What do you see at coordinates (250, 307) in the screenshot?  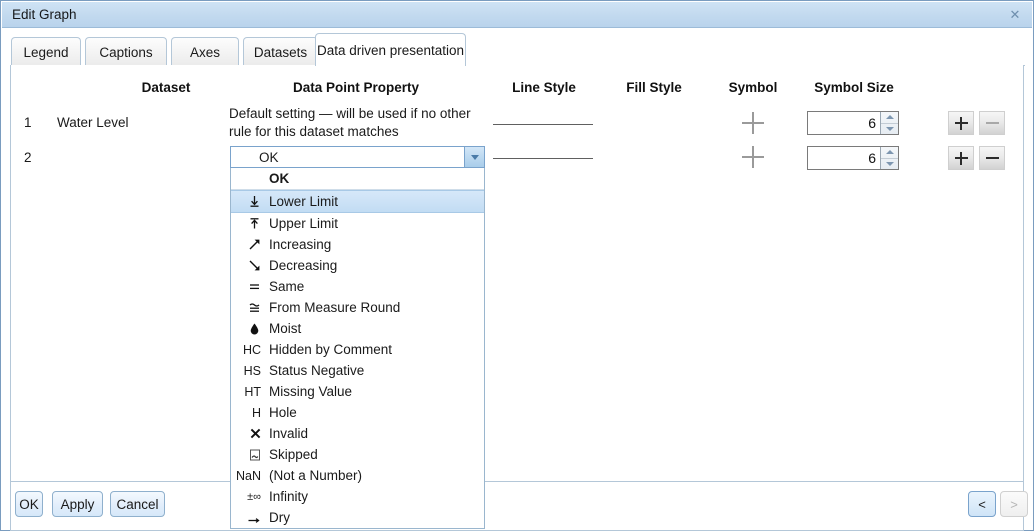 I see `from-measure-icon` at bounding box center [250, 307].